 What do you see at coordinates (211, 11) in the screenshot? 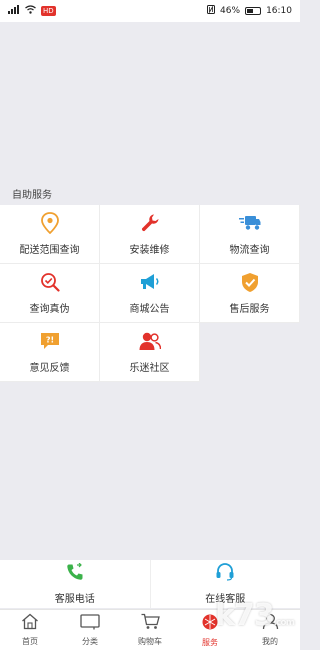
I see `nfc-icon` at bounding box center [211, 11].